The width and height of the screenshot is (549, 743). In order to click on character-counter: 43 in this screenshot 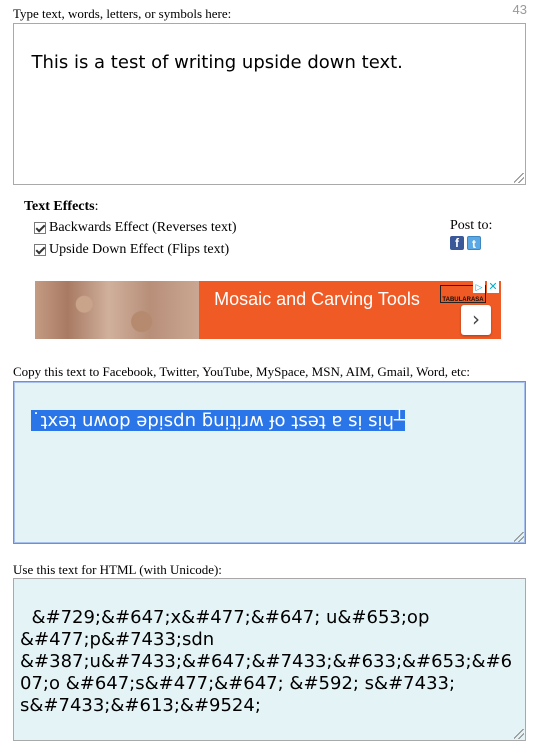, I will do `click(519, 9)`.